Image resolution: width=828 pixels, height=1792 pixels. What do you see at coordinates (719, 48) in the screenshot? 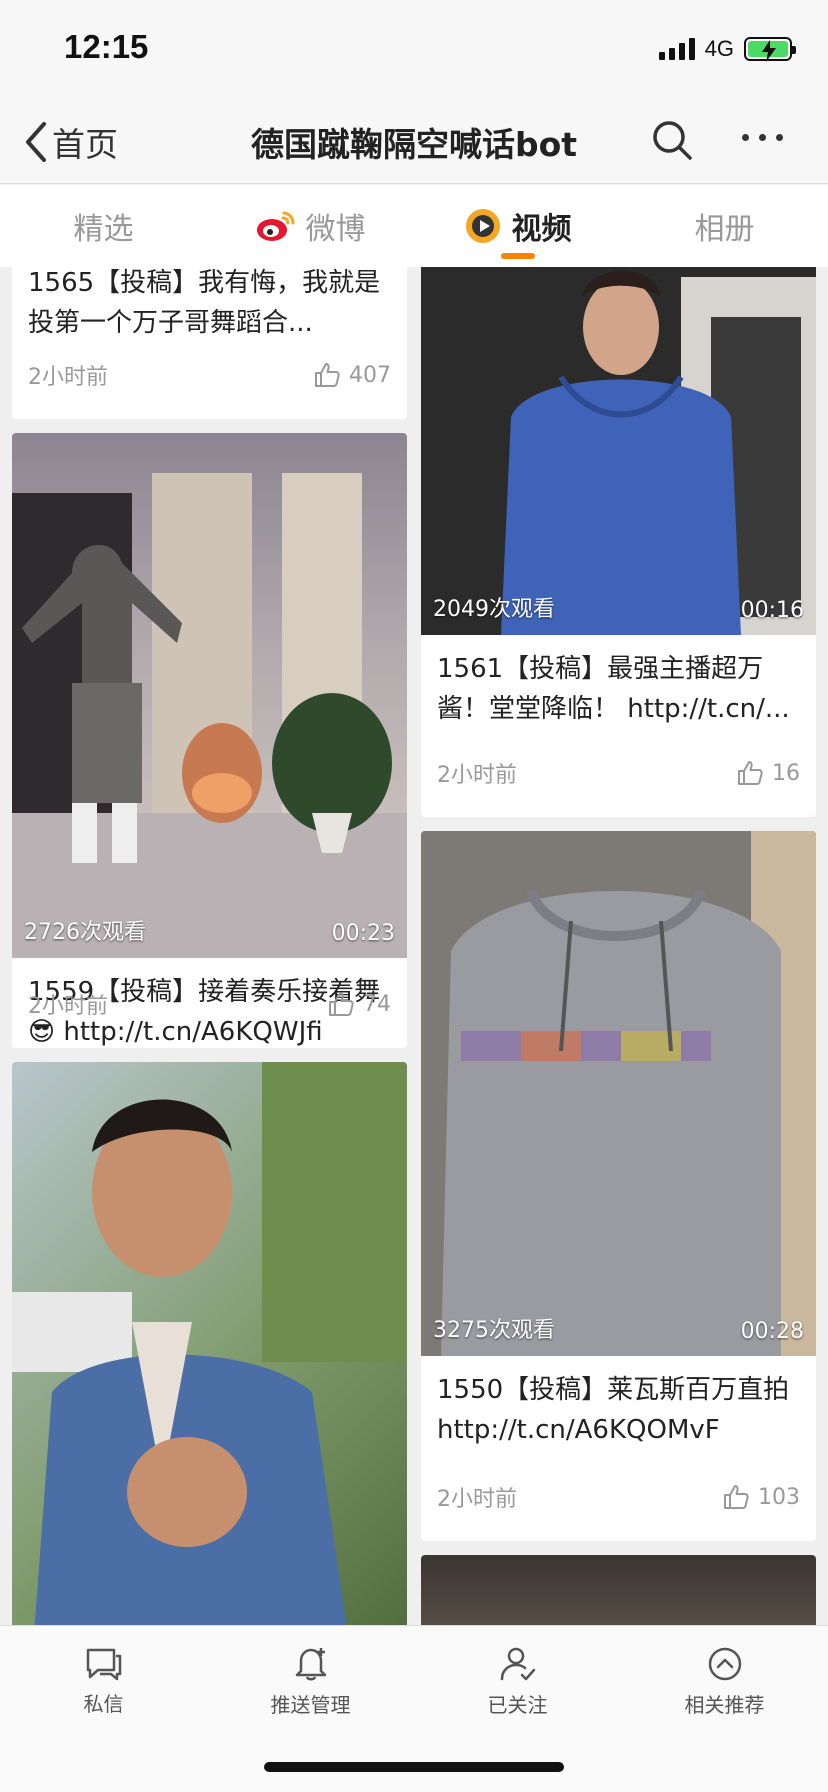
I see `network-label: 4G` at bounding box center [719, 48].